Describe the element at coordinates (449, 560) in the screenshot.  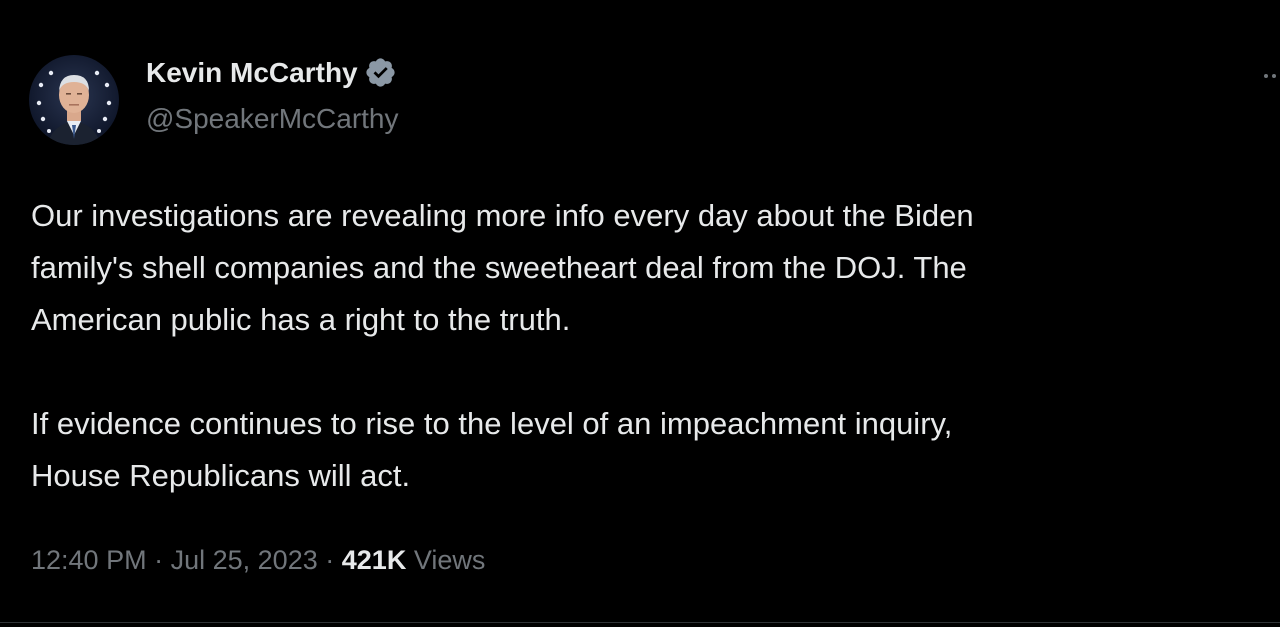
I see `views-label: Views` at that location.